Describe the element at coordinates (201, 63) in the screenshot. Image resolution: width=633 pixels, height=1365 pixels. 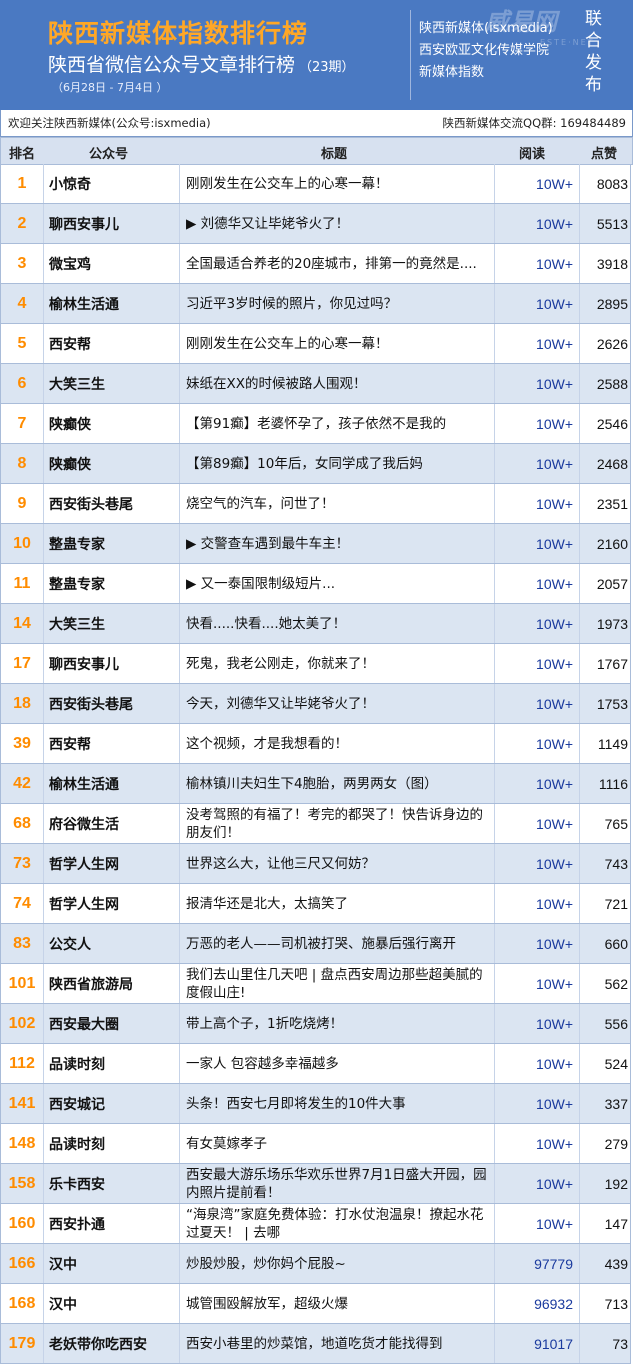
I see `page-subtitle: 陕西省微信公众号文章排行榜 （23期）` at that location.